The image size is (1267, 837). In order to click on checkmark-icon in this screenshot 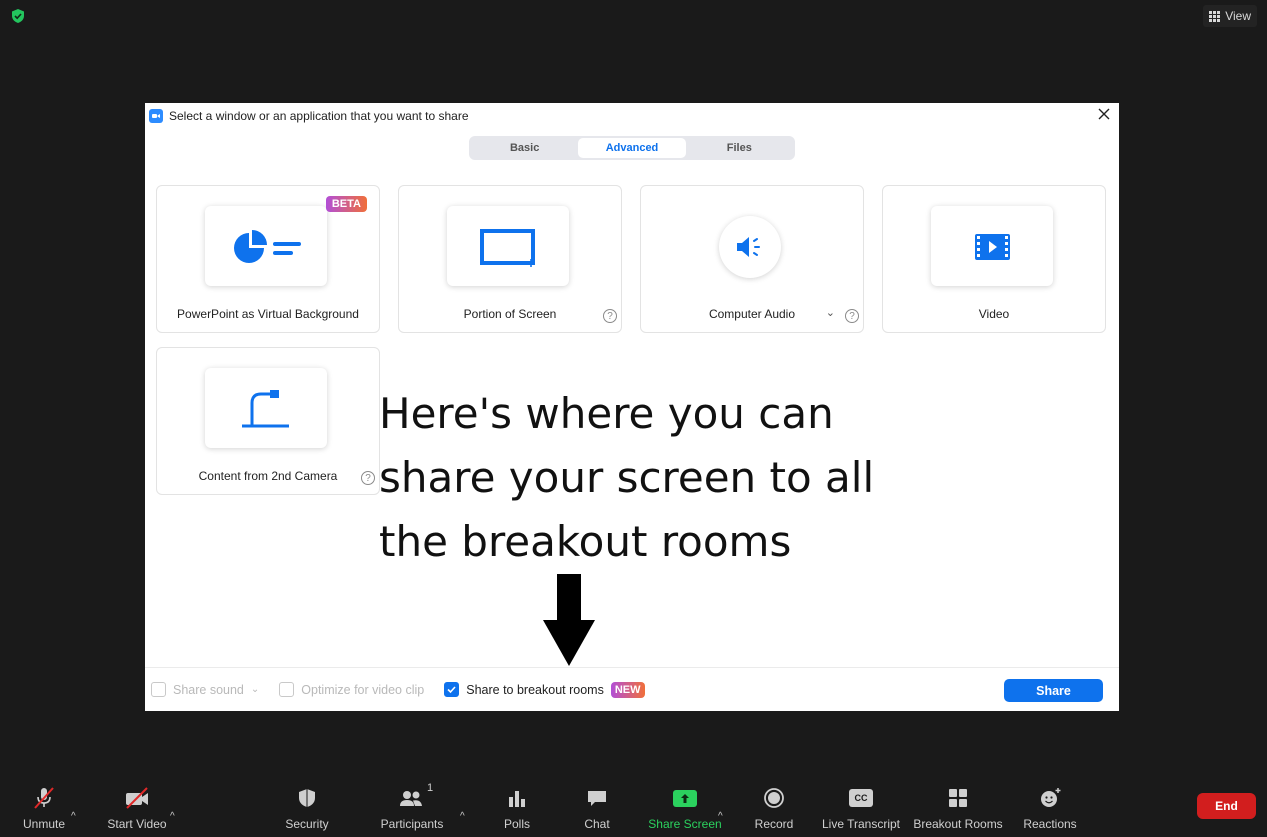, I will do `click(451, 690)`.